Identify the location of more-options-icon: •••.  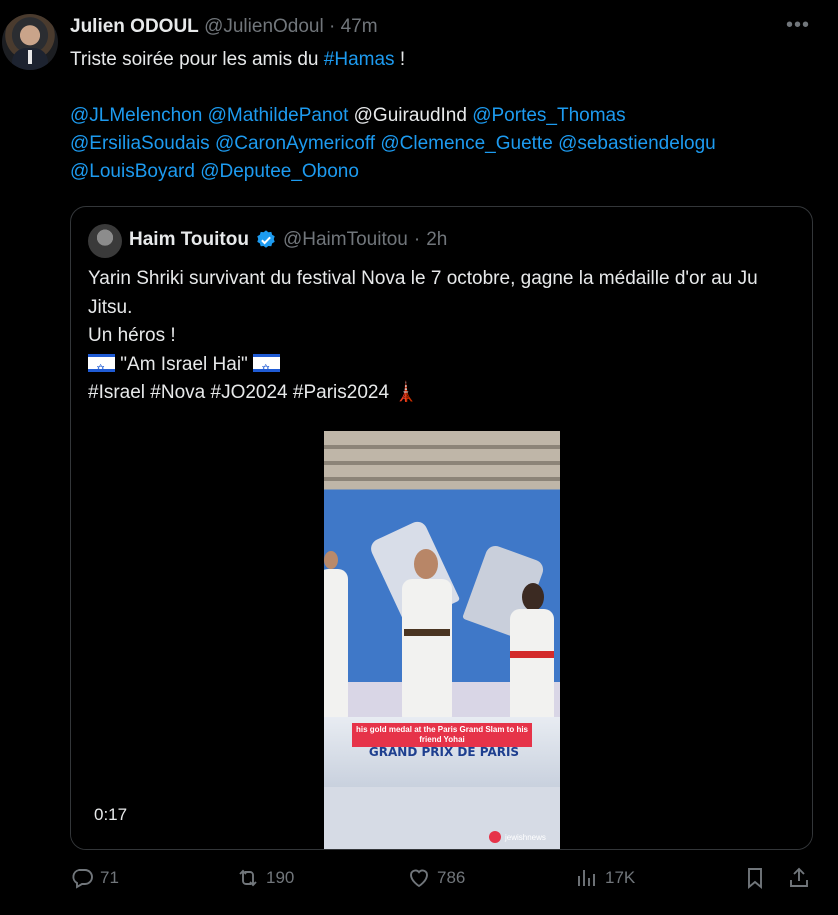
(798, 25).